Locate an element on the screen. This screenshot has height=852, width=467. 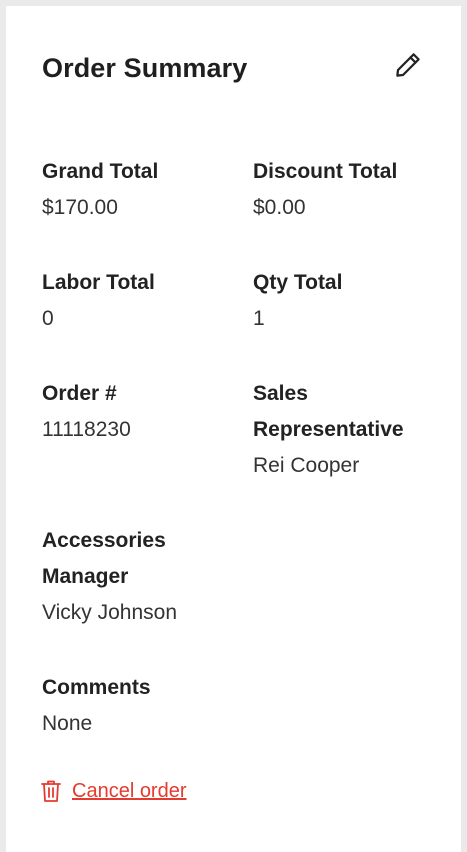
comments-label: Comments is located at coordinates (96, 687).